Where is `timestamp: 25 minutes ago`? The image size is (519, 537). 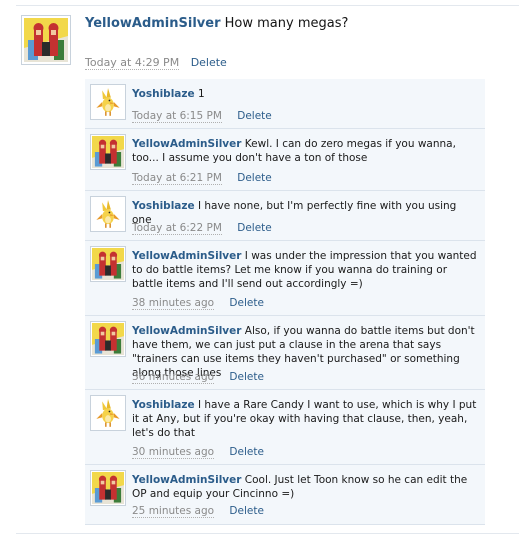
timestamp: 25 minutes ago is located at coordinates (173, 511).